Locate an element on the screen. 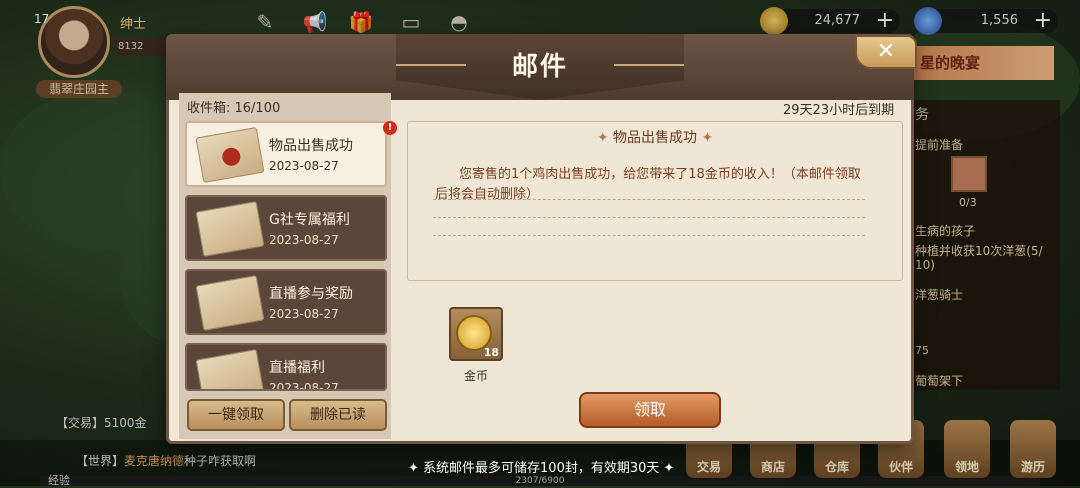  mail-item: 直播参与奖励 2023-08-27 is located at coordinates (286, 302).